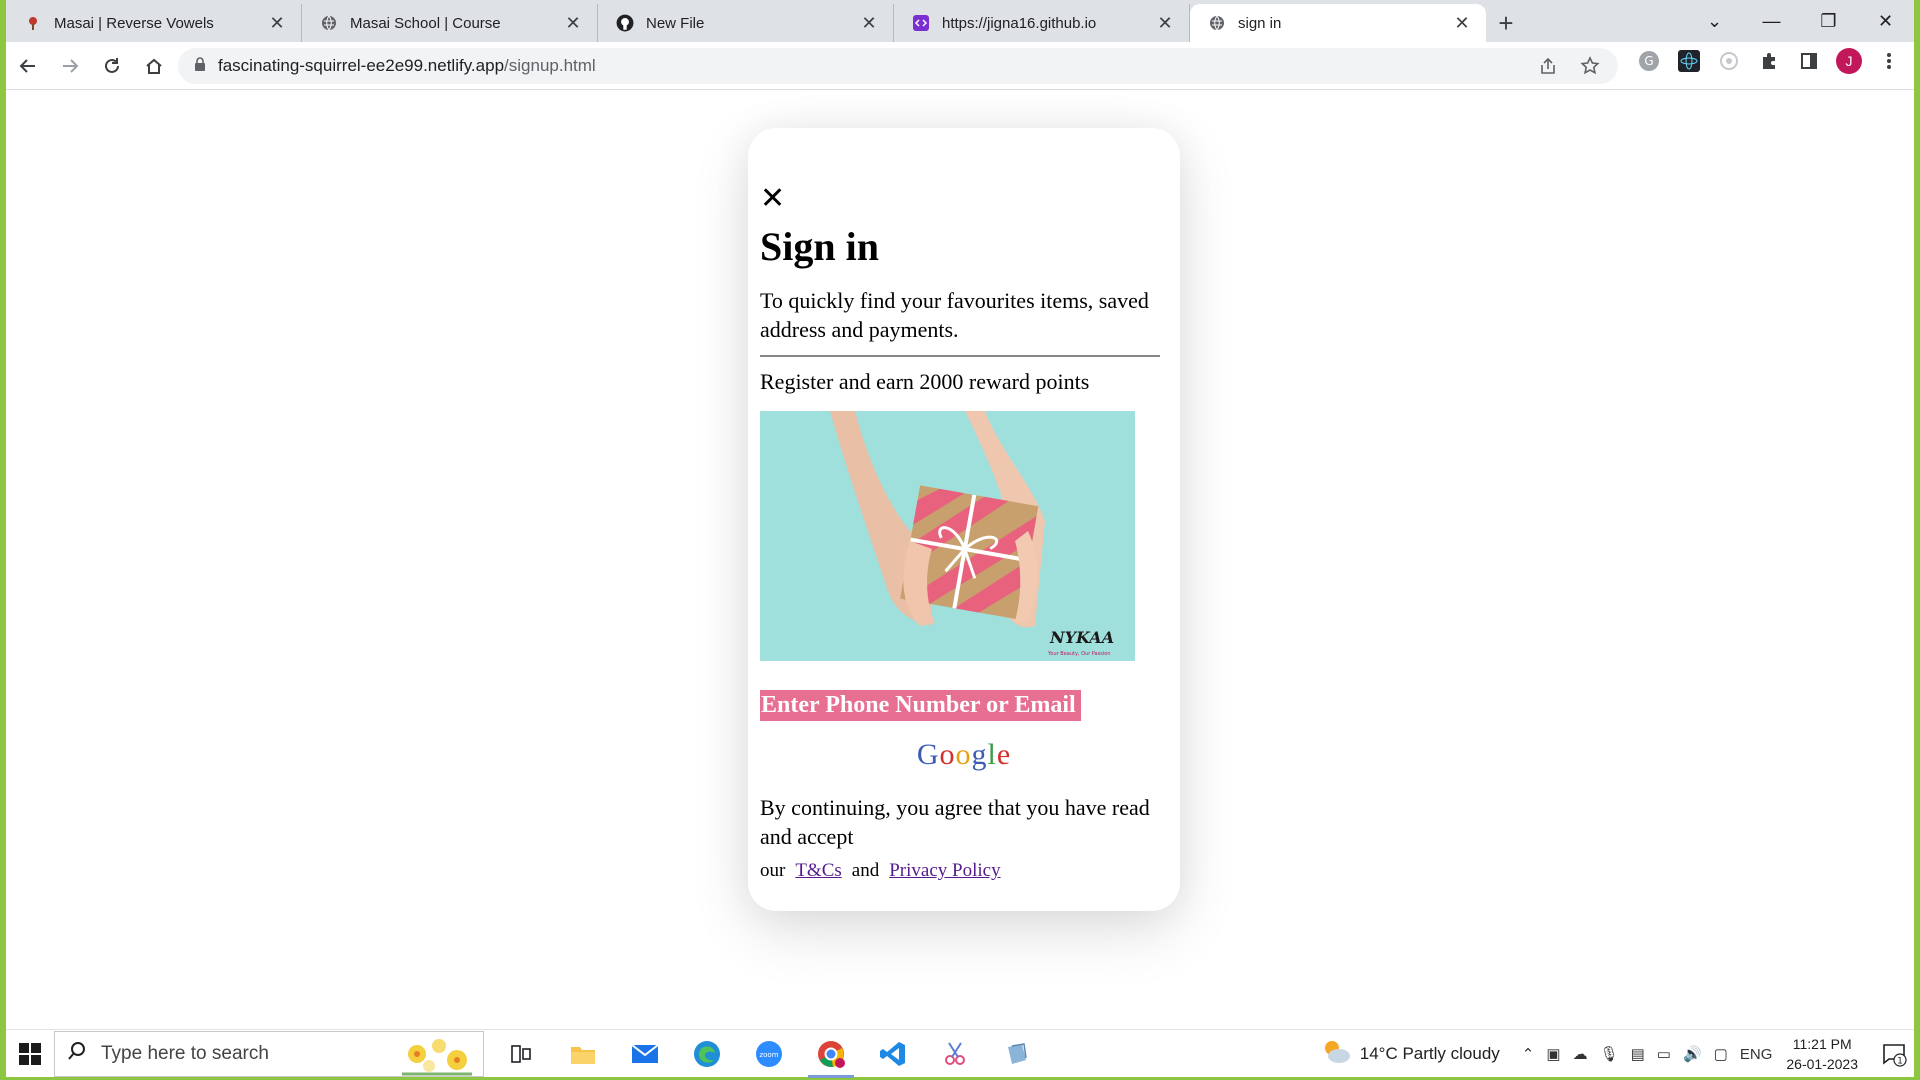  I want to click on snipping-tool-icon, so click(955, 1054).